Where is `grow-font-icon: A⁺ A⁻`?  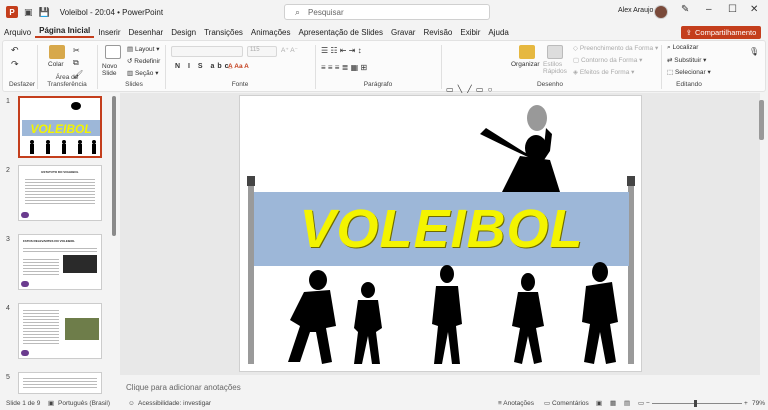 grow-font-icon: A⁺ A⁻ is located at coordinates (289, 50).